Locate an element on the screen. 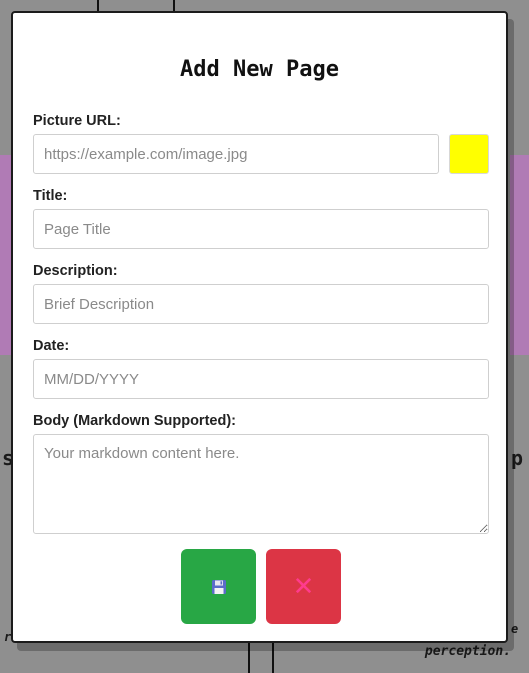 The height and width of the screenshot is (673, 529). background-text-fragment: p is located at coordinates (517, 458).